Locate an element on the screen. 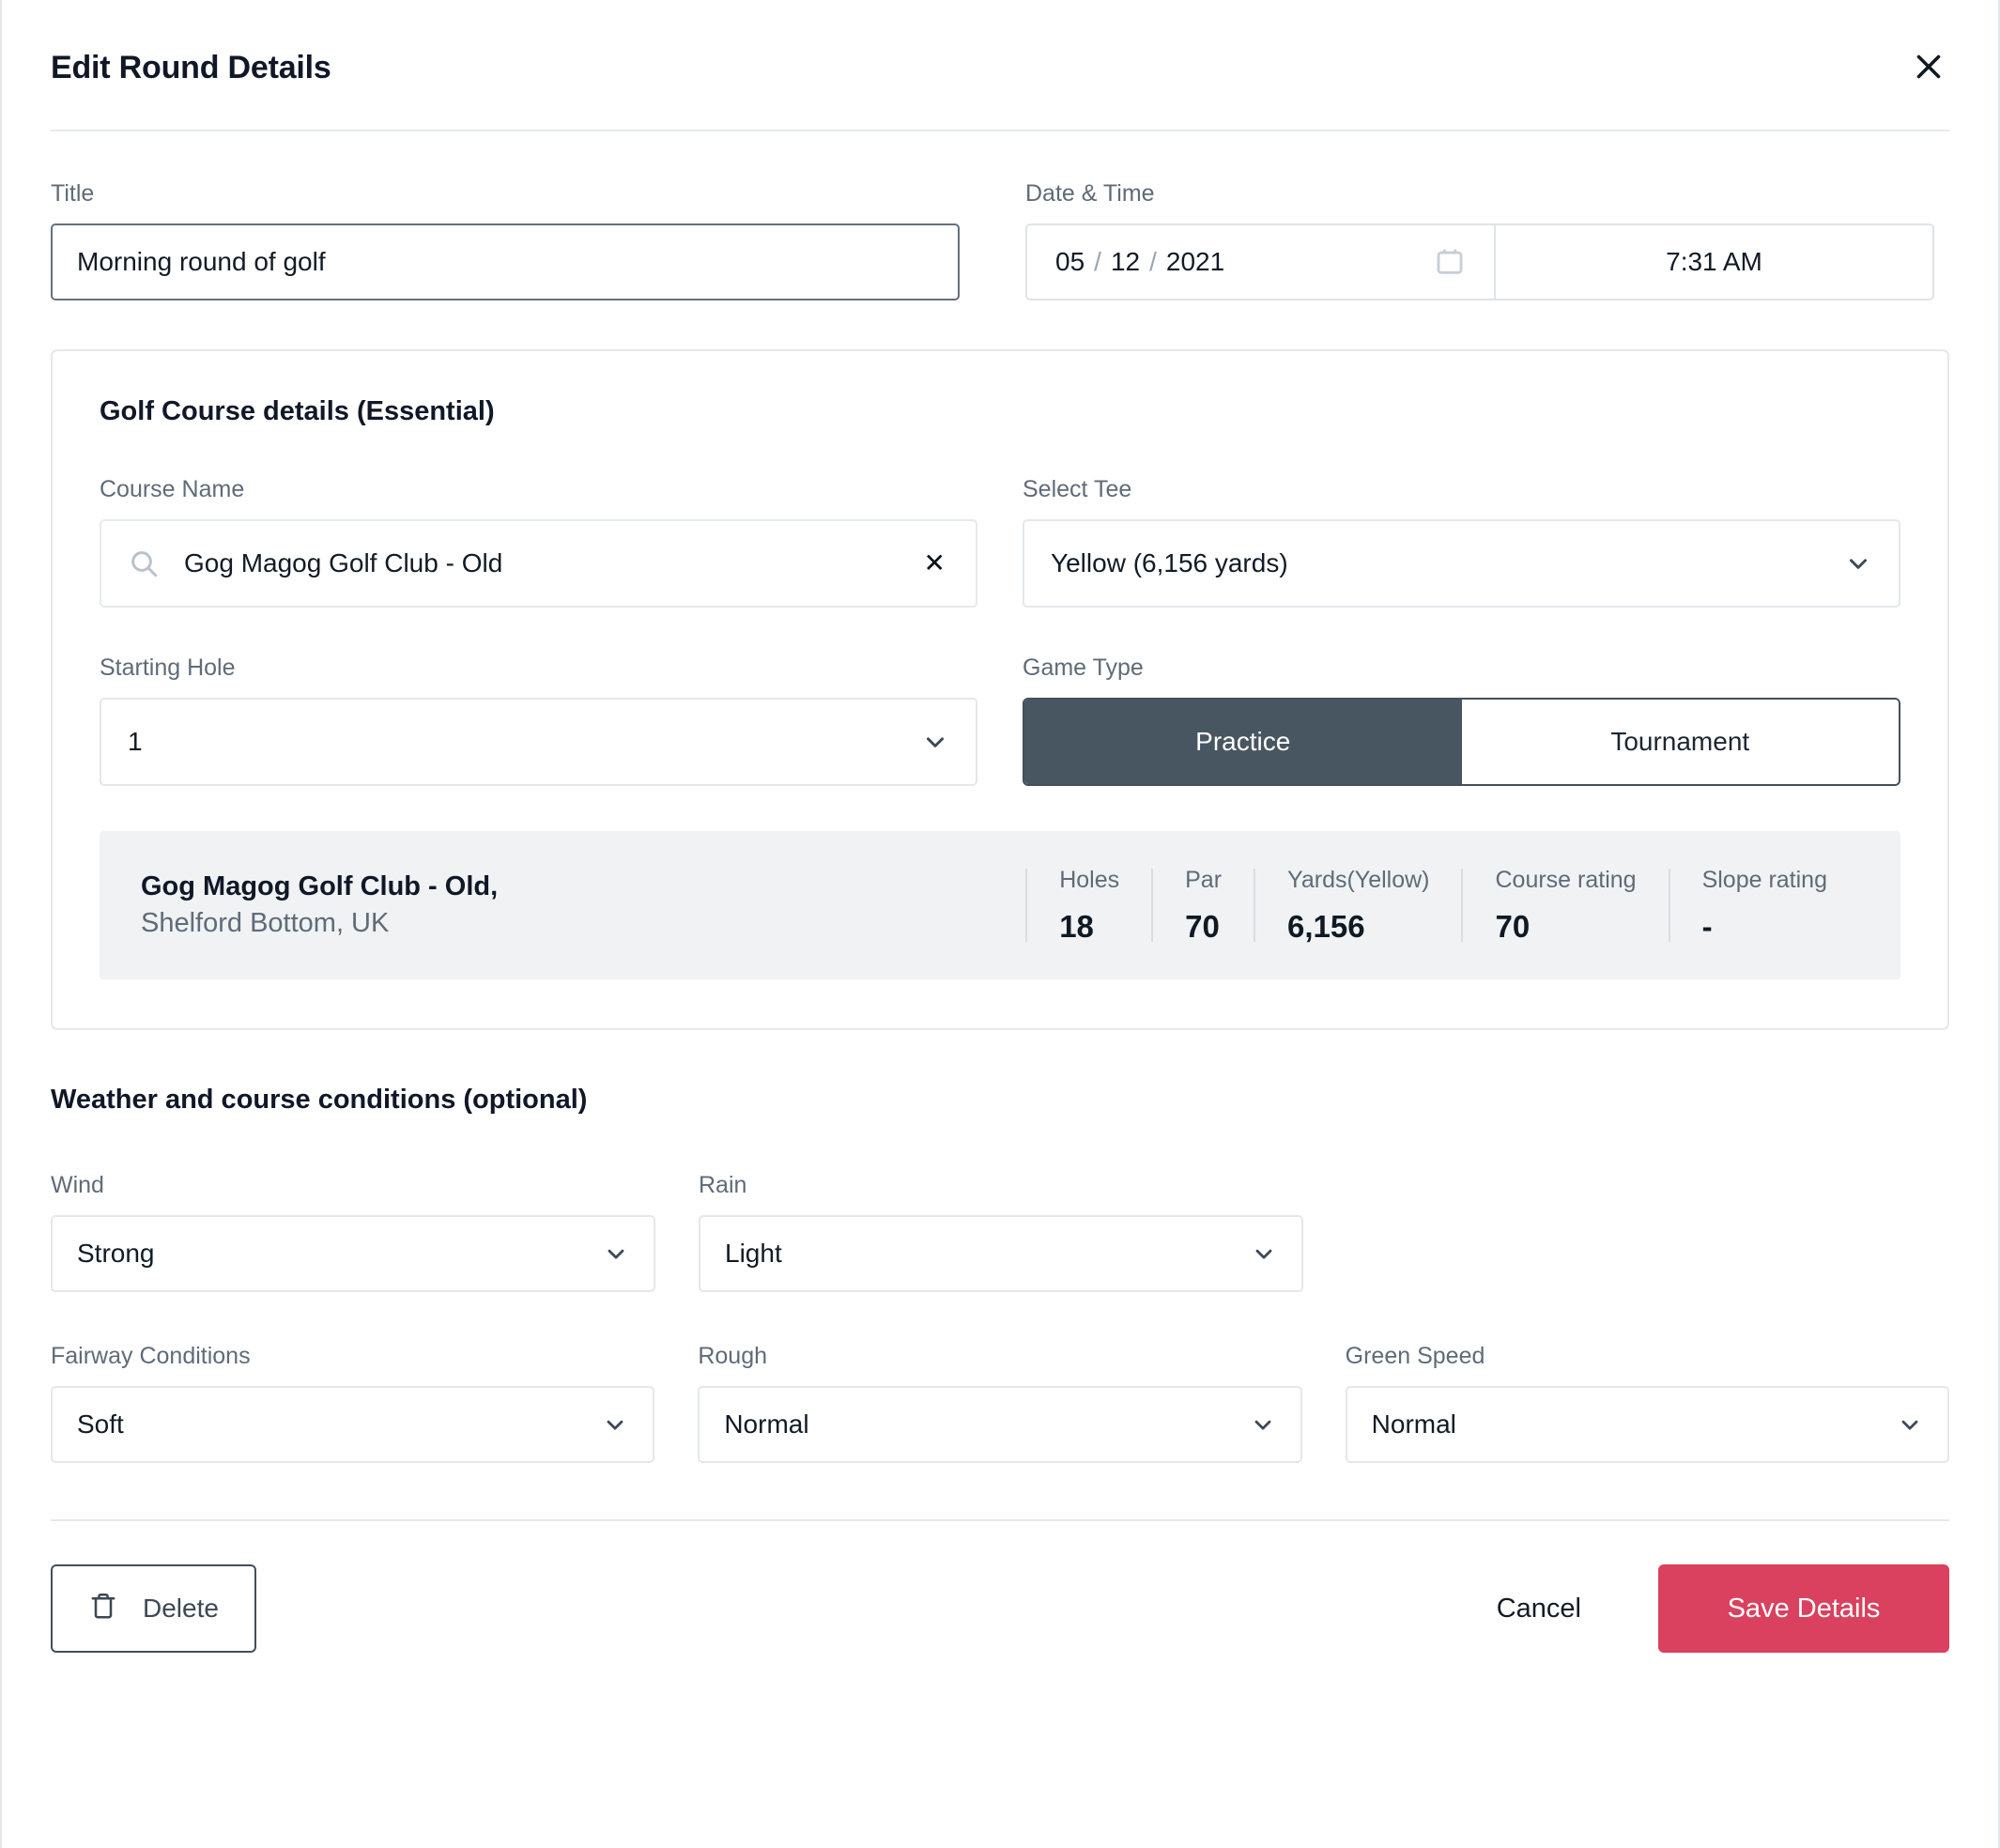 This screenshot has width=2000, height=1848. rain-dropdown: Light is located at coordinates (1001, 1254).